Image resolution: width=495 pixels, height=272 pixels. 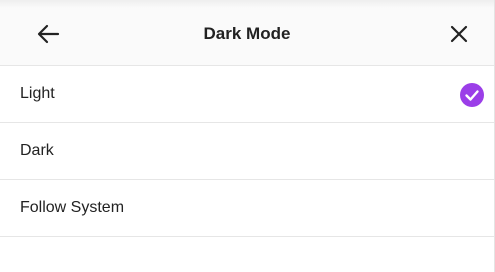 I want to click on option-label: Dark, so click(x=37, y=150).